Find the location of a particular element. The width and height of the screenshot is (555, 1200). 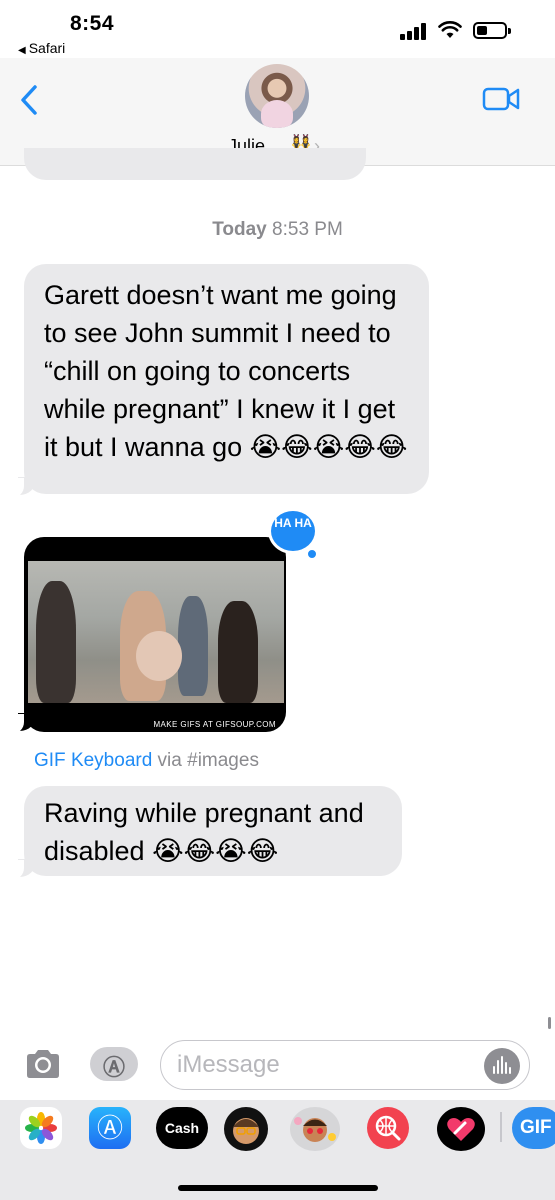

video-camera-icon is located at coordinates (501, 99).